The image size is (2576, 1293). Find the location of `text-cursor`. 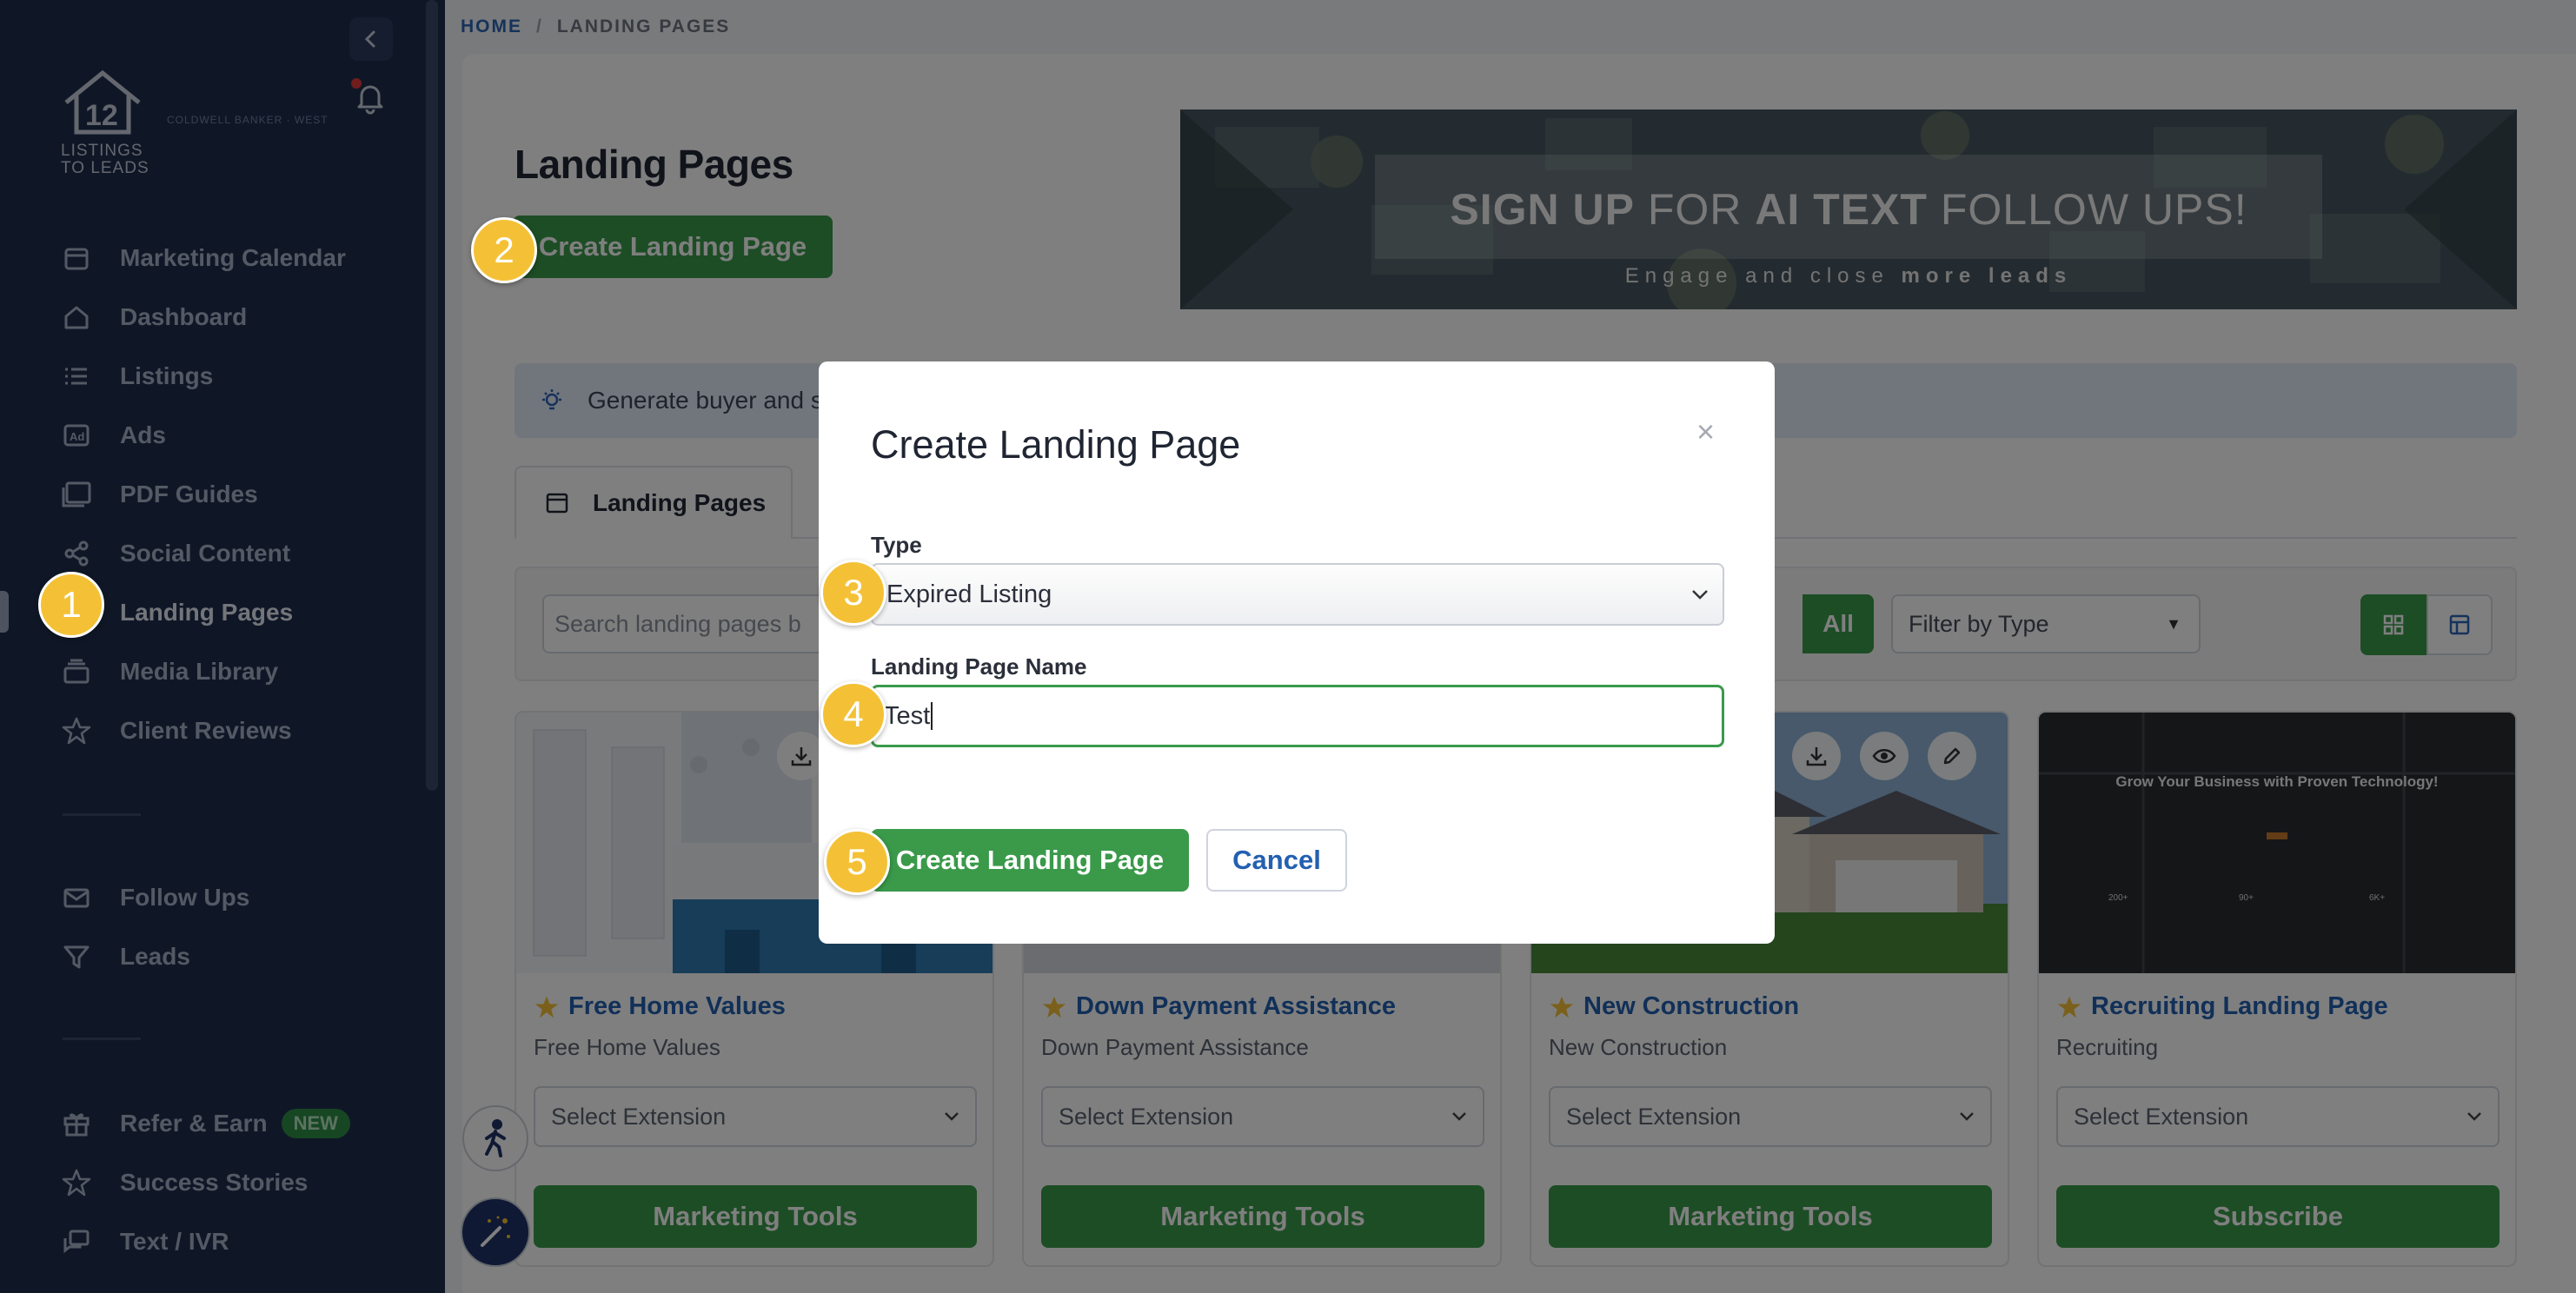

text-cursor is located at coordinates (932, 716).